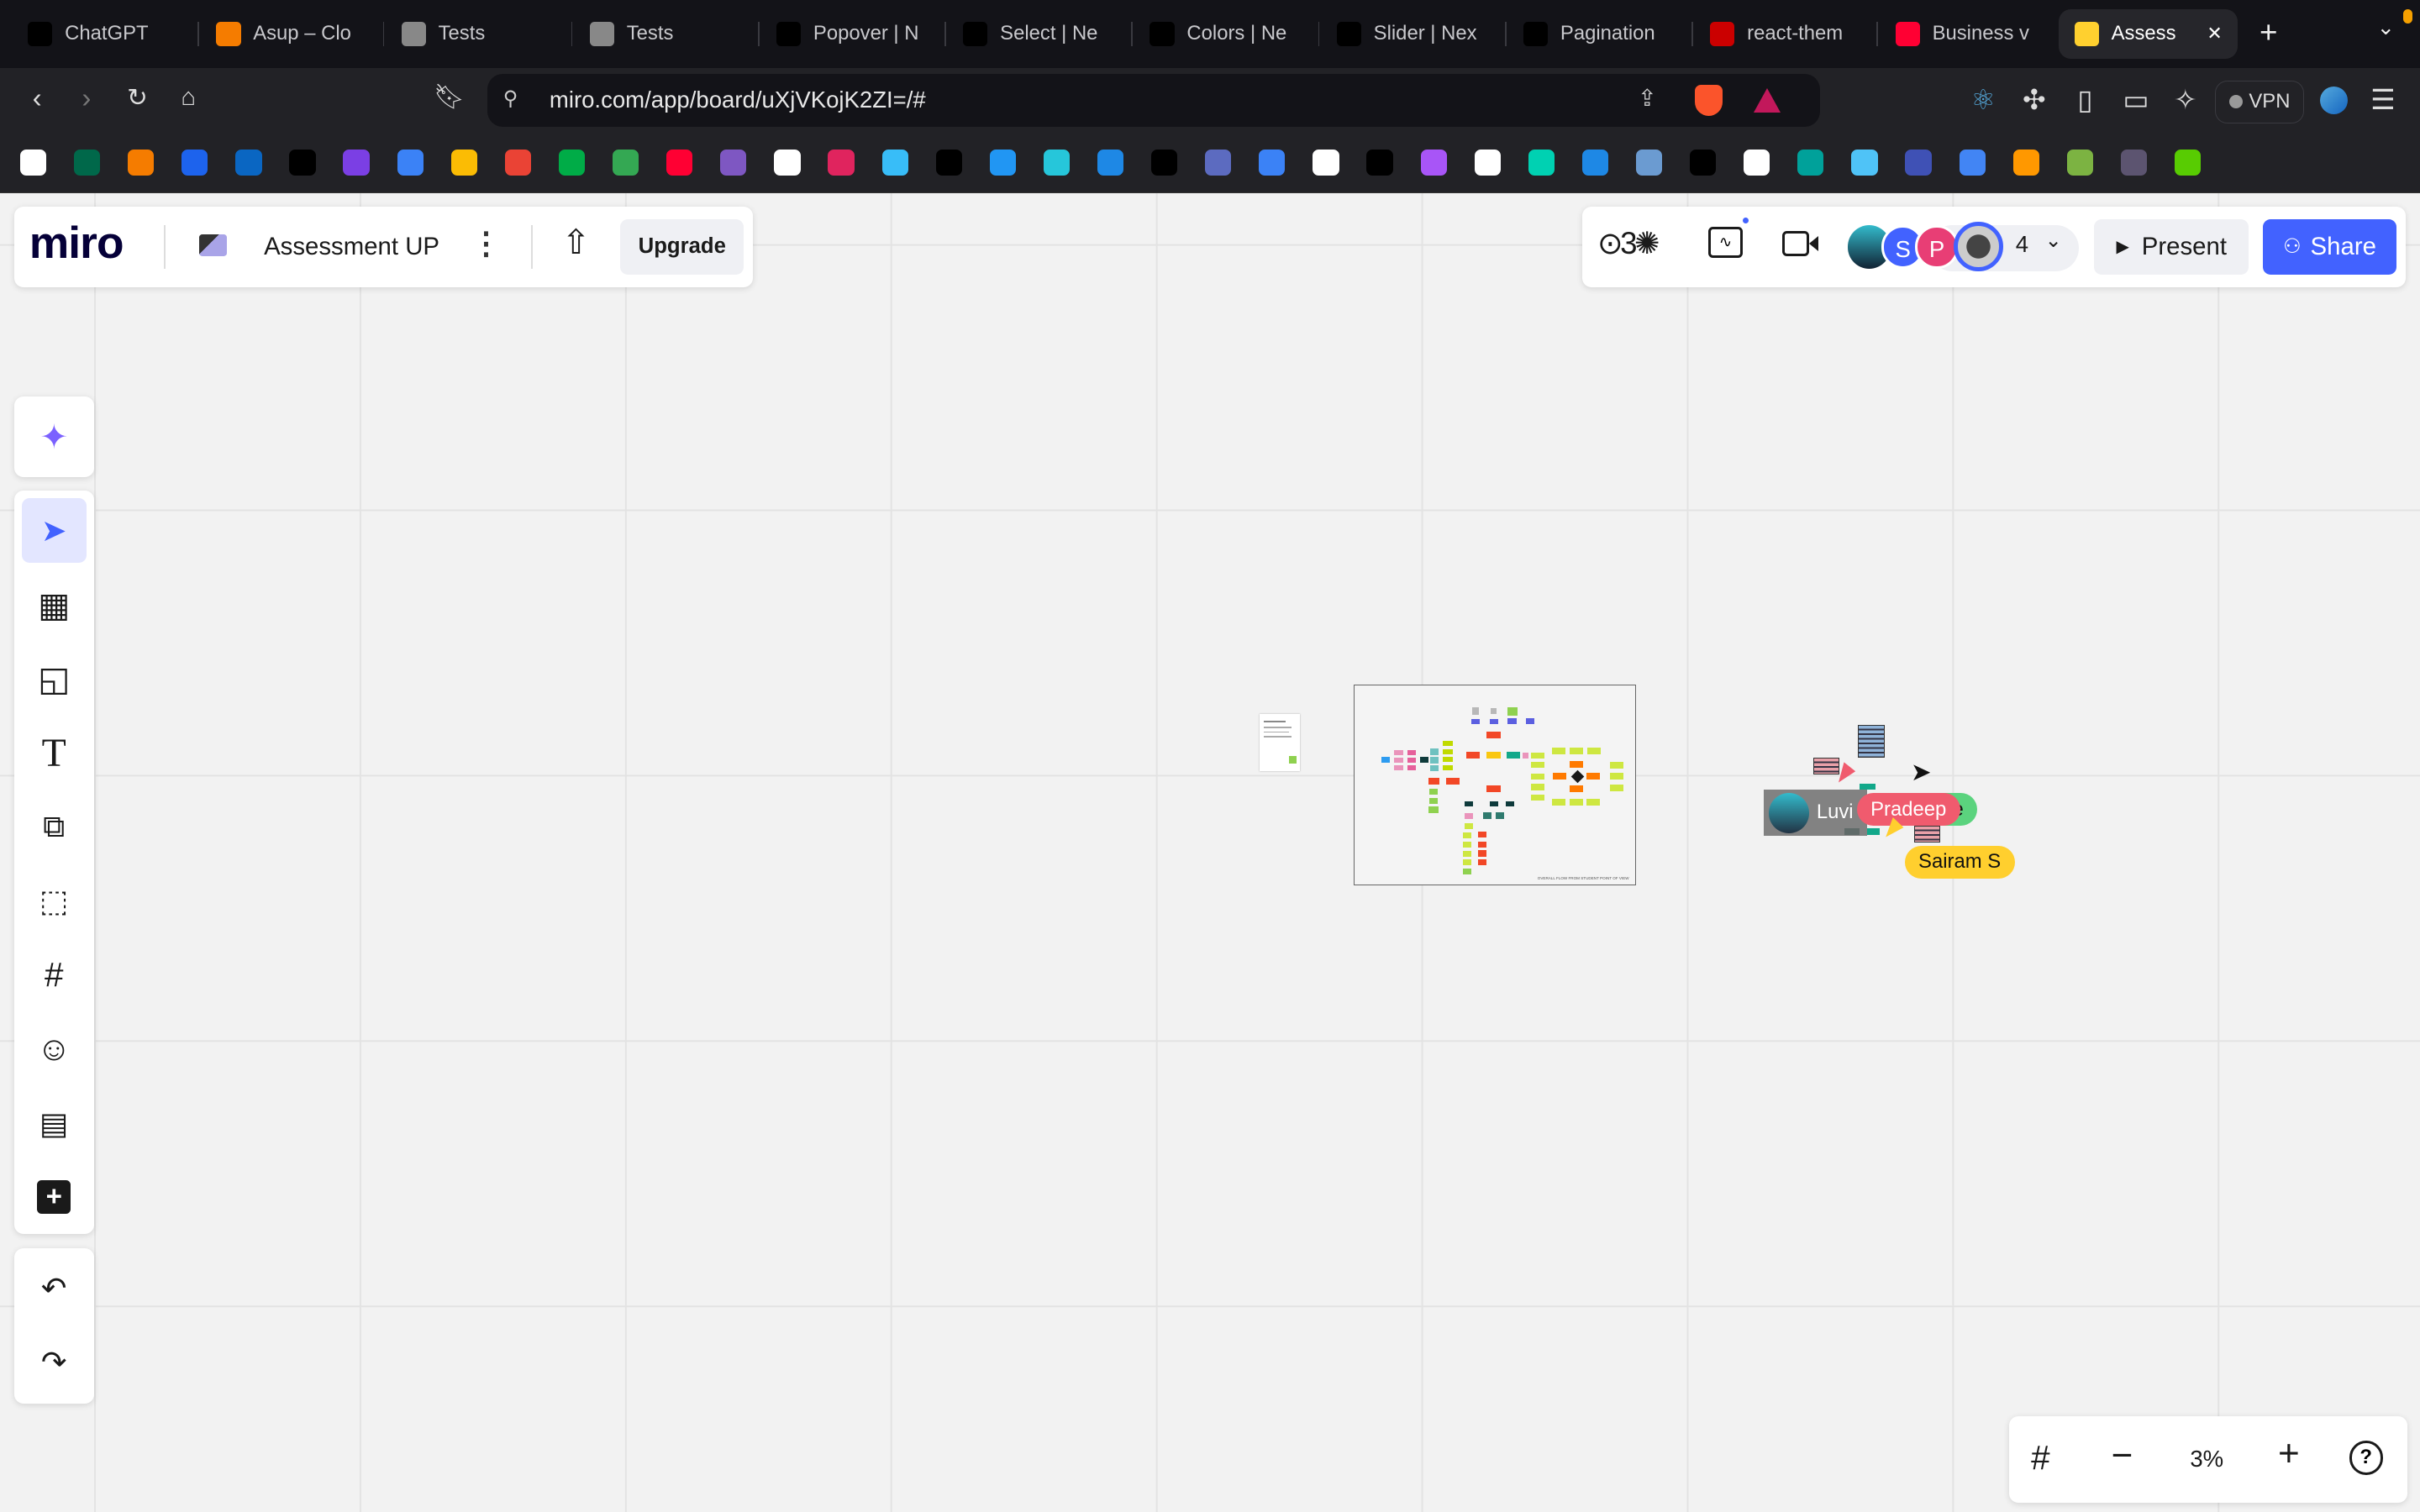 This screenshot has height=1512, width=2420. What do you see at coordinates (212, 245) in the screenshot?
I see `board-icon` at bounding box center [212, 245].